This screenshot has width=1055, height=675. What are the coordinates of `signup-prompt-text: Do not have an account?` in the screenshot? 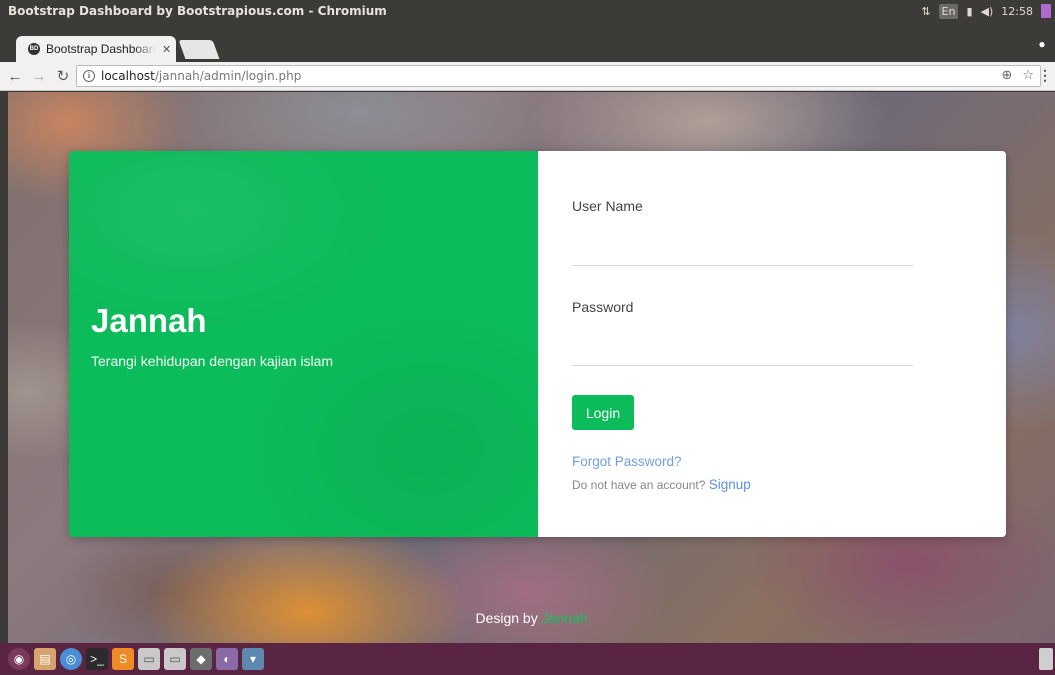 It's located at (639, 485).